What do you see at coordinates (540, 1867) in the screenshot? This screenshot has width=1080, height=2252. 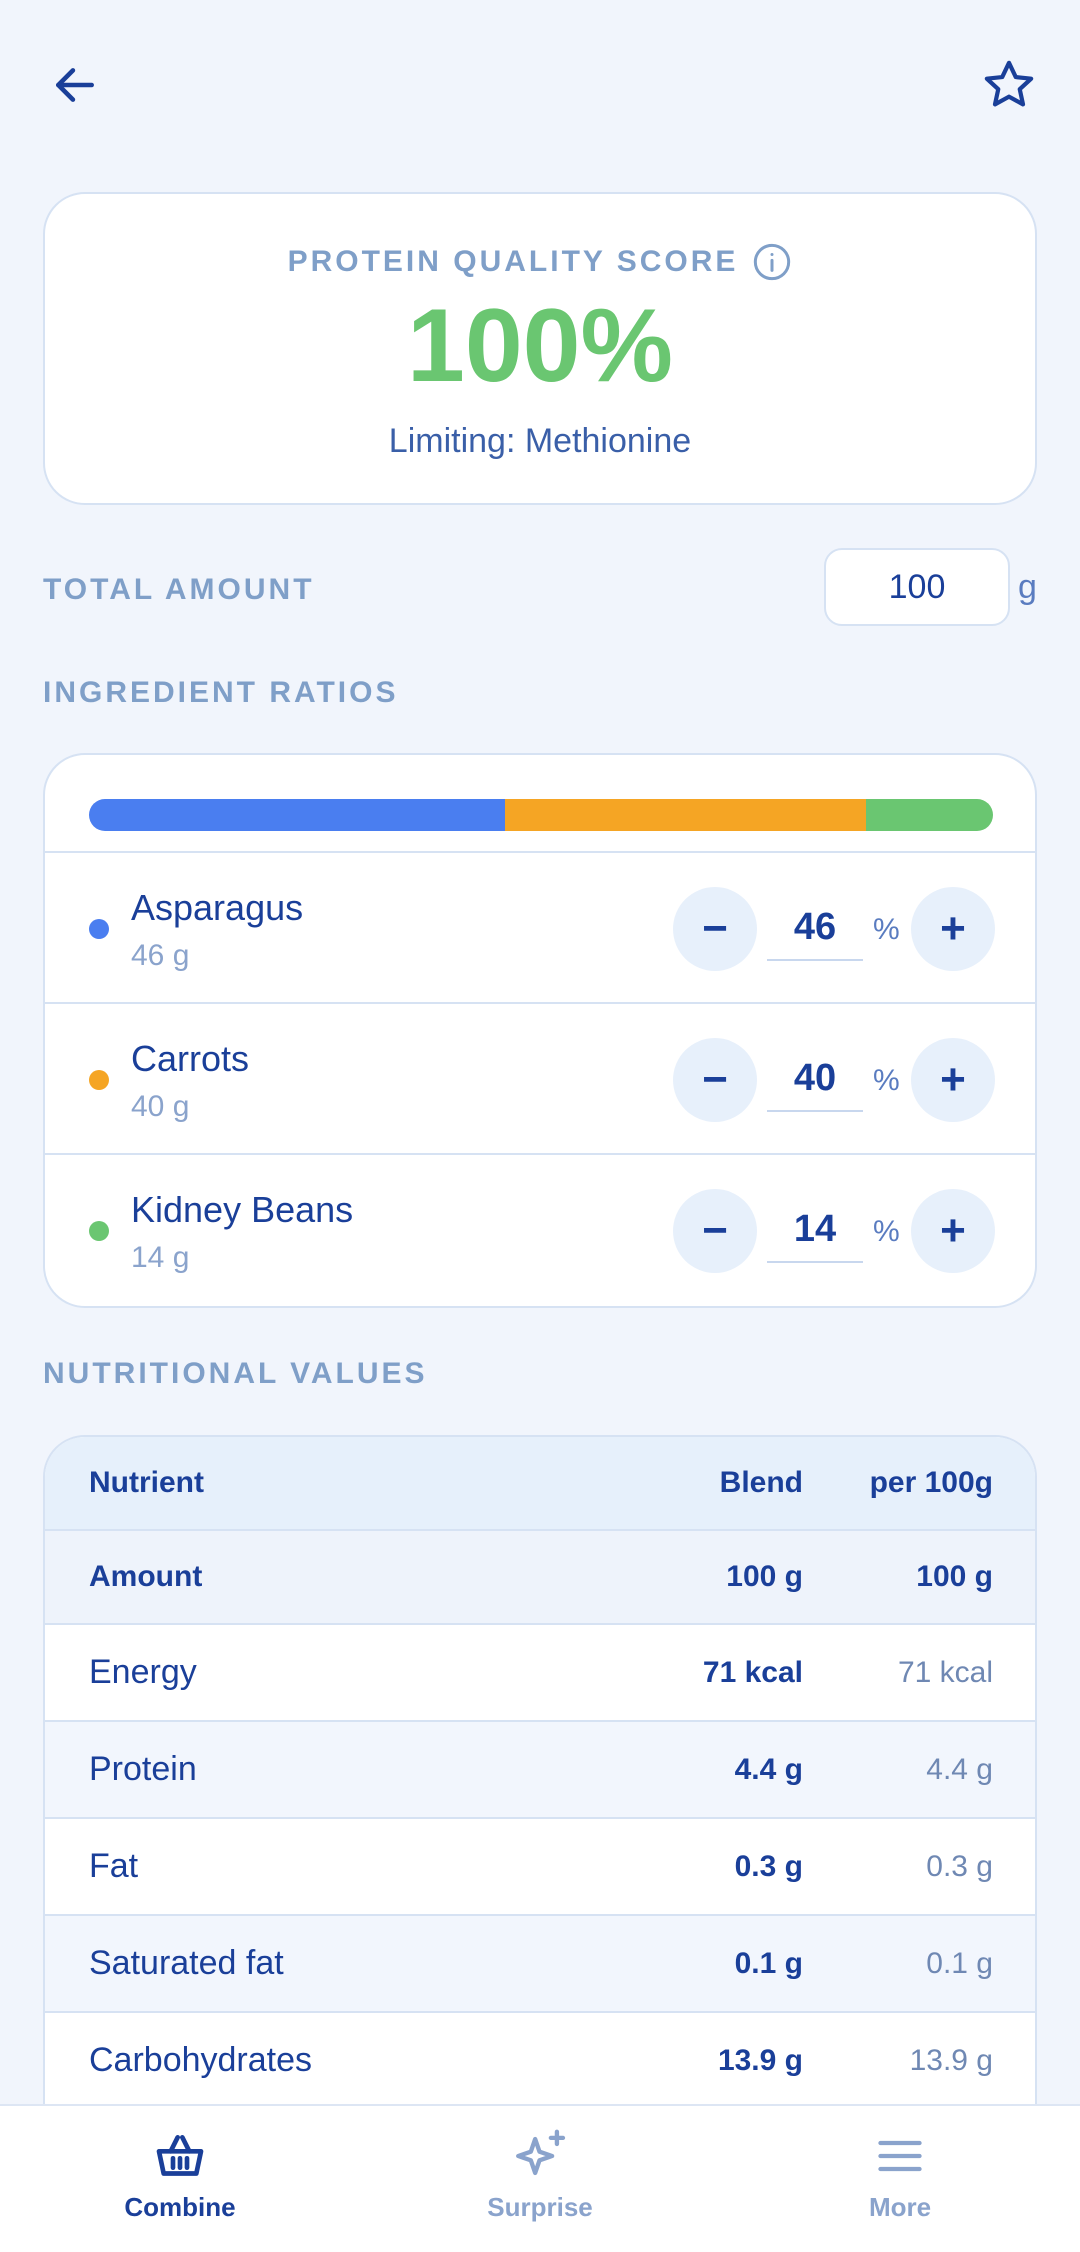 I see `table-row: Fat 0.3 g 0.3 g` at bounding box center [540, 1867].